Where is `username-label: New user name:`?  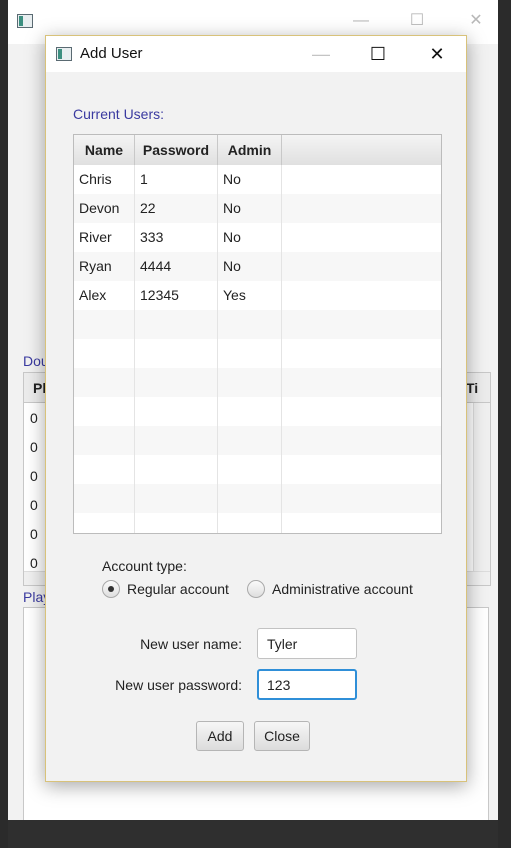
username-label: New user name: is located at coordinates (191, 644).